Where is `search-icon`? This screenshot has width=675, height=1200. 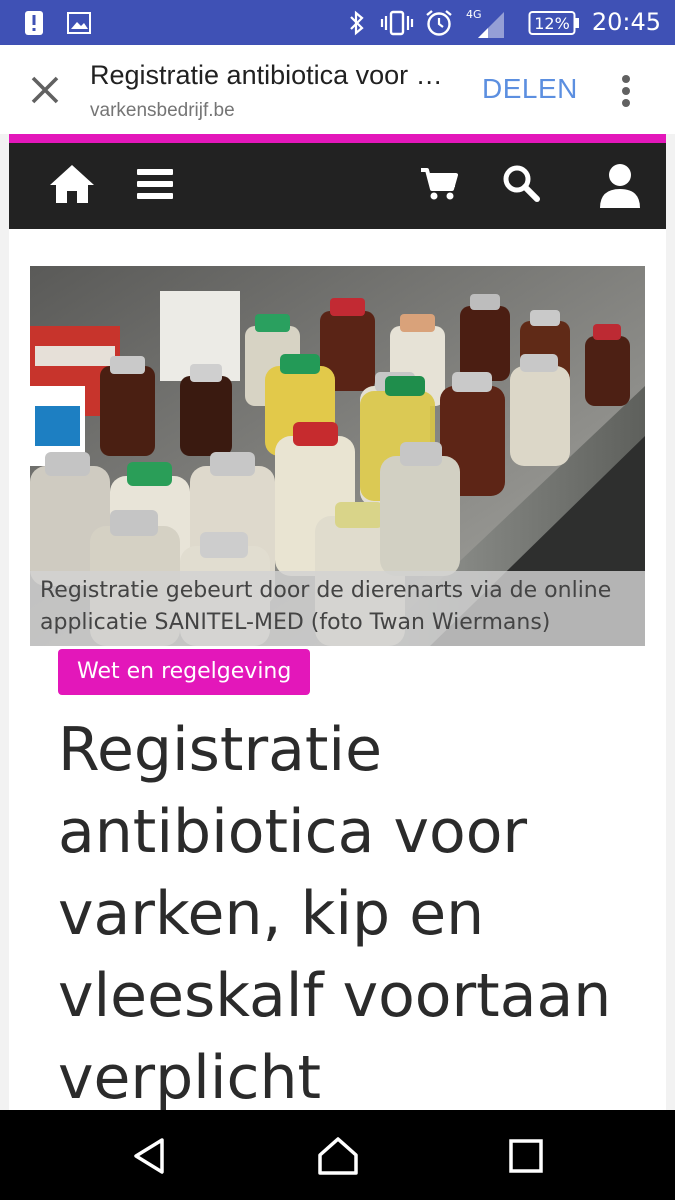 search-icon is located at coordinates (521, 183).